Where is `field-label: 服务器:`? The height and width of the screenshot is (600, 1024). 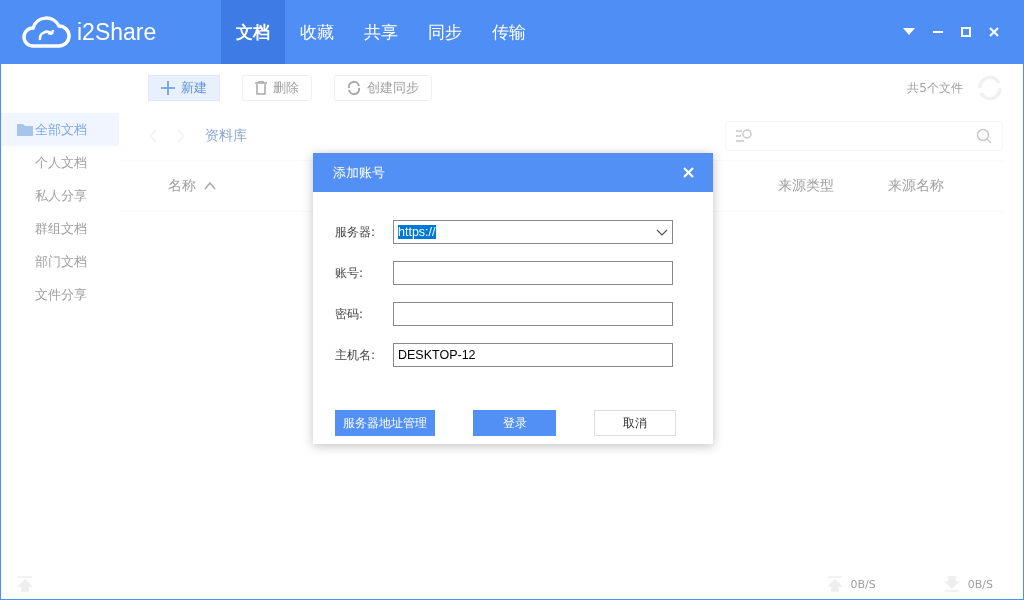
field-label: 服务器: is located at coordinates (356, 232).